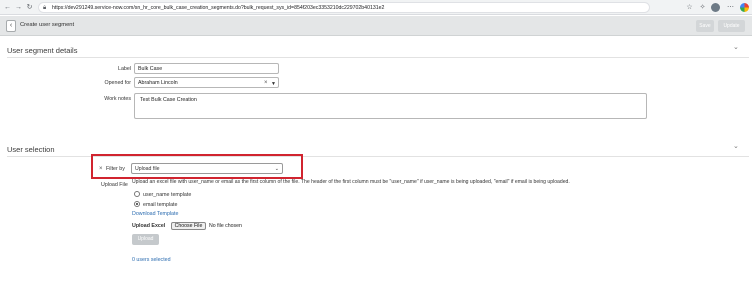  What do you see at coordinates (167, 195) in the screenshot?
I see `username-template-label: user_name template` at bounding box center [167, 195].